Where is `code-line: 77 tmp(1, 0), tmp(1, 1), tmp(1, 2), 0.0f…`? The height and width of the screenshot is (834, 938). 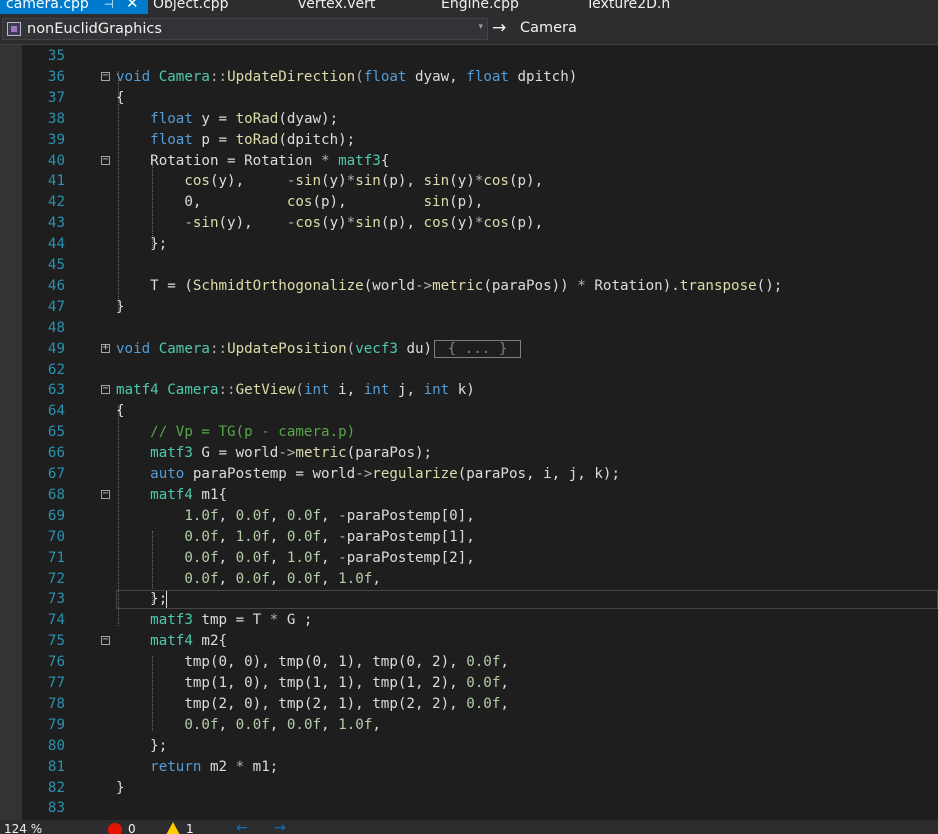
code-line: 77 tmp(1, 0), tmp(1, 1), tmp(1, 2), 0.0f… is located at coordinates (469, 683).